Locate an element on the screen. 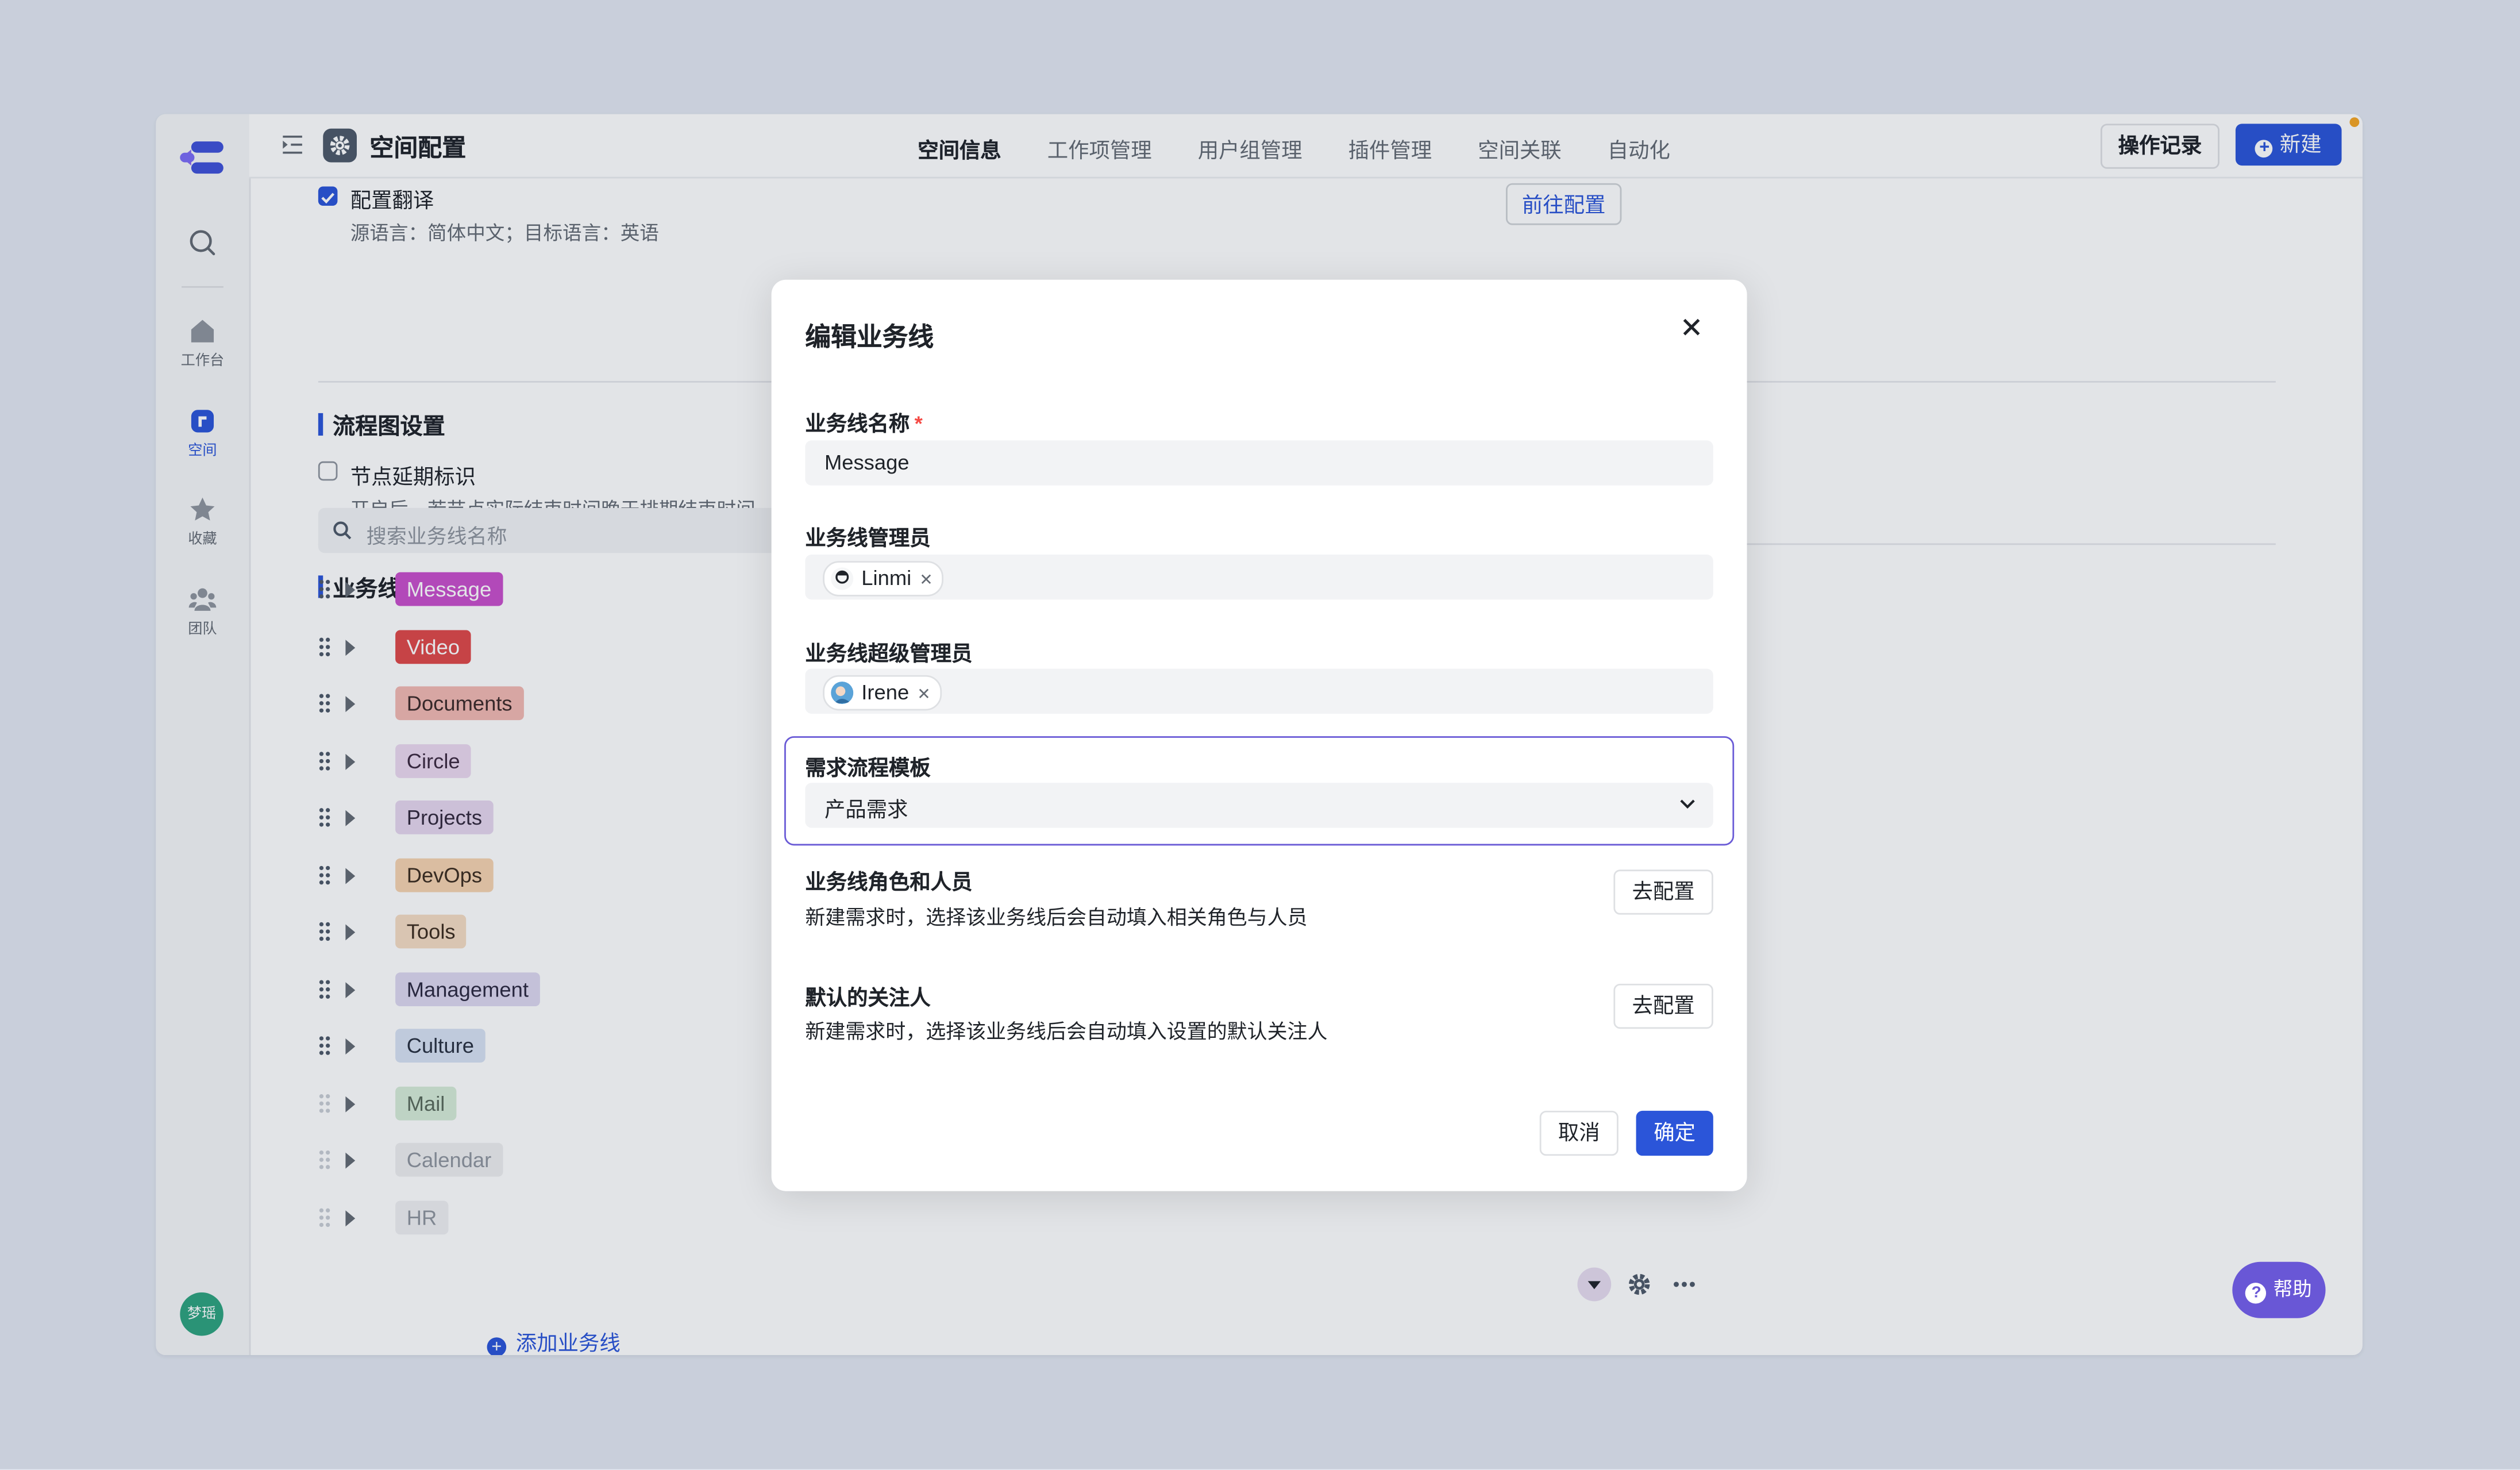  watchers-field-label: 默认的关注人 is located at coordinates (868, 997).